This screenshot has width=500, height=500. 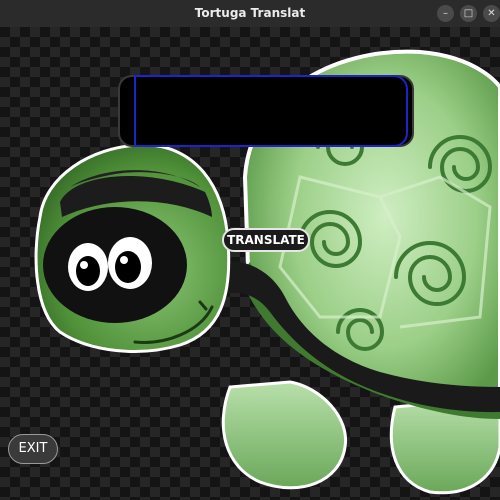 I want to click on exit-button: EXIT, so click(x=33, y=449).